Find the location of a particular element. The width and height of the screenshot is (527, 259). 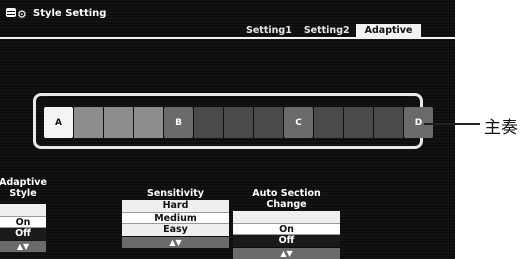

page-title: Style Setting is located at coordinates (70, 13).